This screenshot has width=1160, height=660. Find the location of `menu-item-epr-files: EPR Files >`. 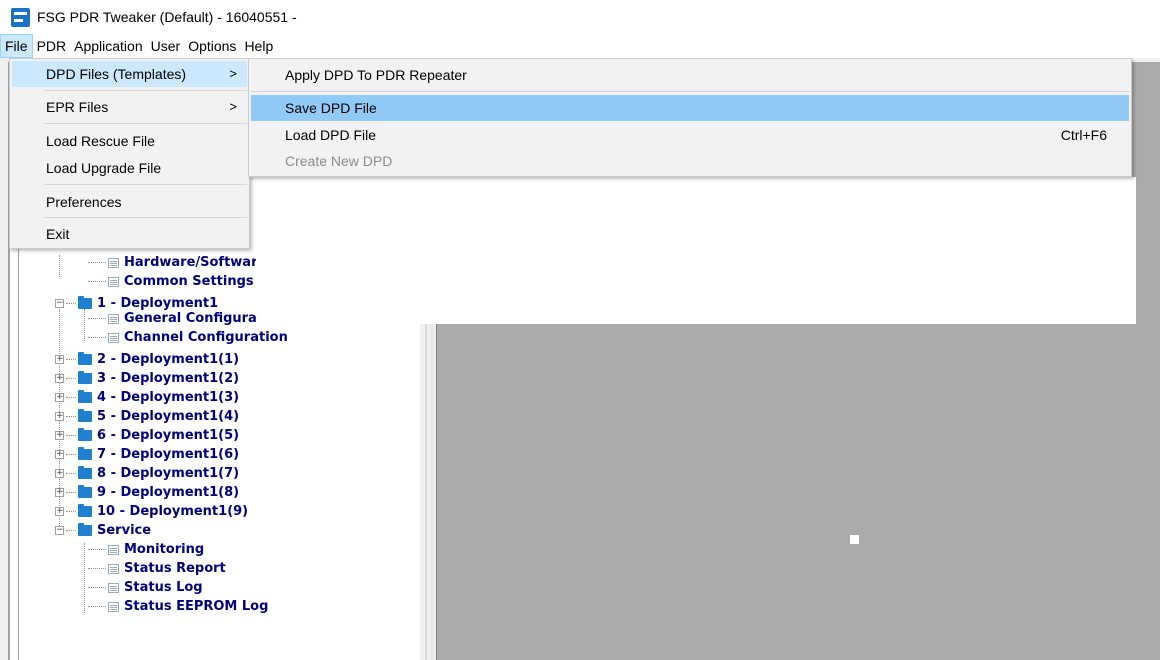

menu-item-epr-files: EPR Files > is located at coordinates (129, 107).